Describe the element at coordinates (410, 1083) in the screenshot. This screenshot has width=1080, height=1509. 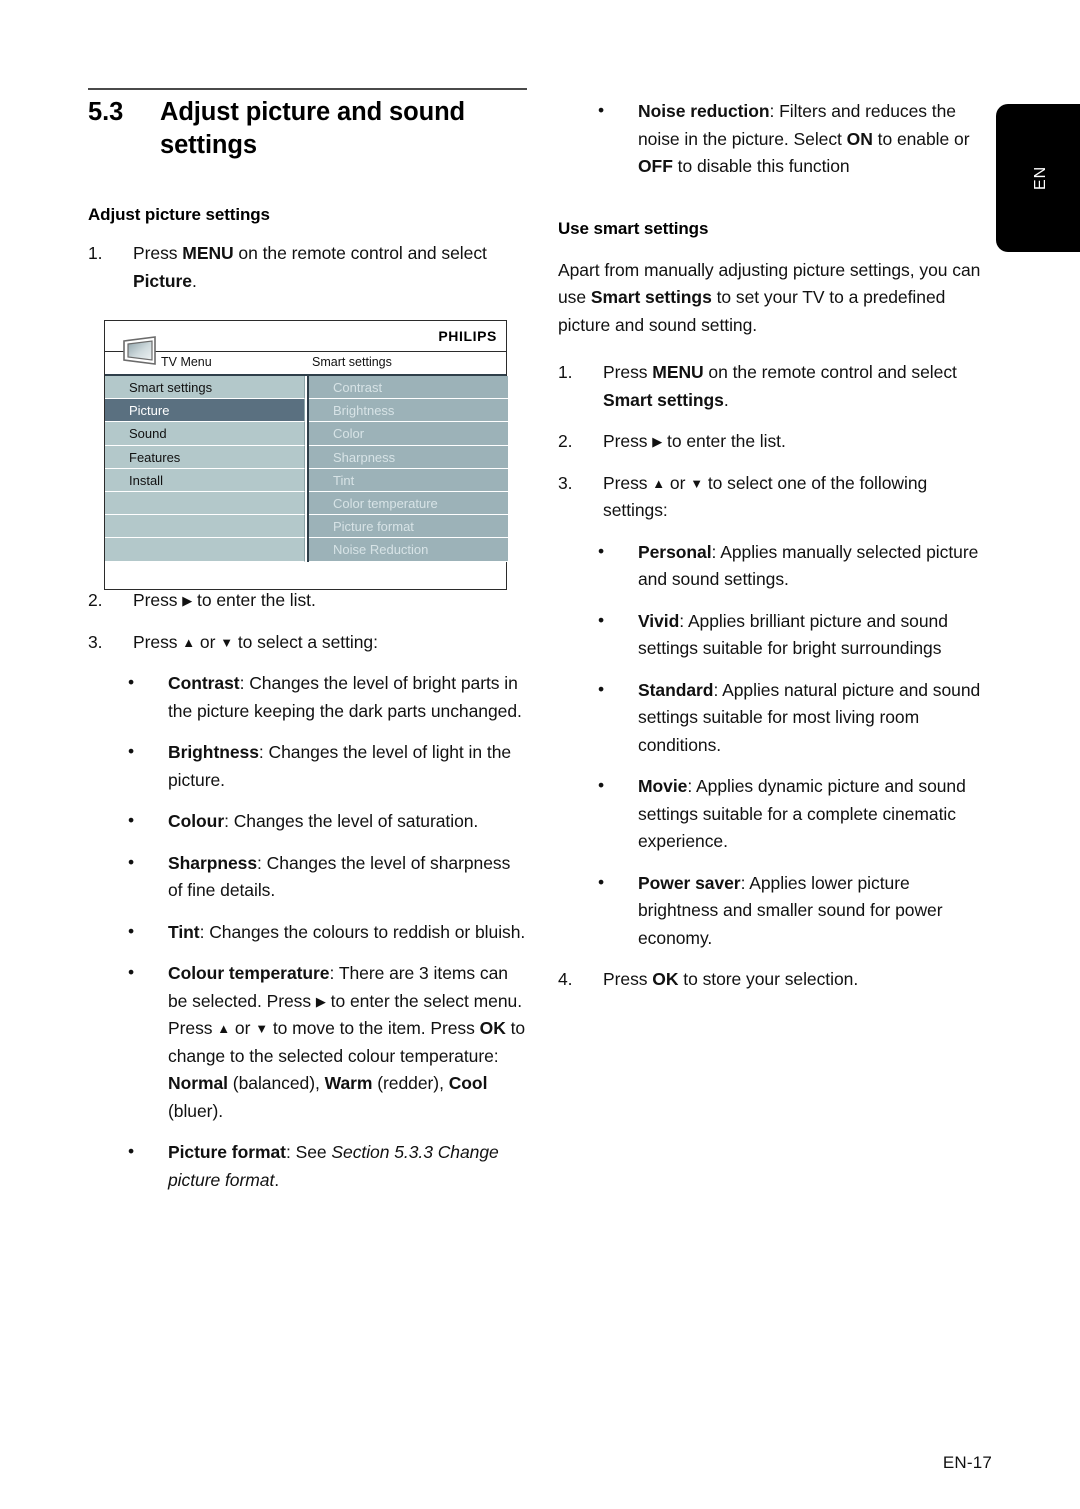
I see `ct-t7: (redder),` at that location.